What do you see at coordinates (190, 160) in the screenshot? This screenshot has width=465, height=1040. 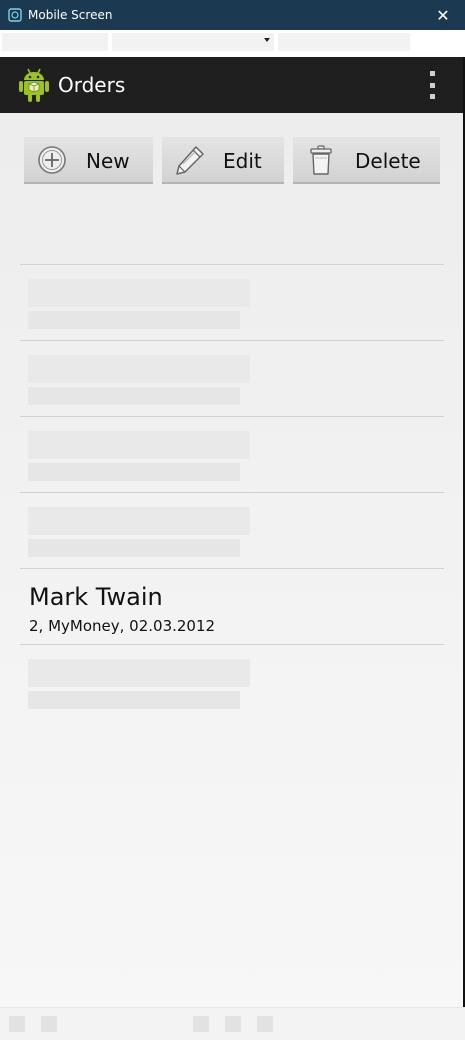 I see `pencil-icon` at bounding box center [190, 160].